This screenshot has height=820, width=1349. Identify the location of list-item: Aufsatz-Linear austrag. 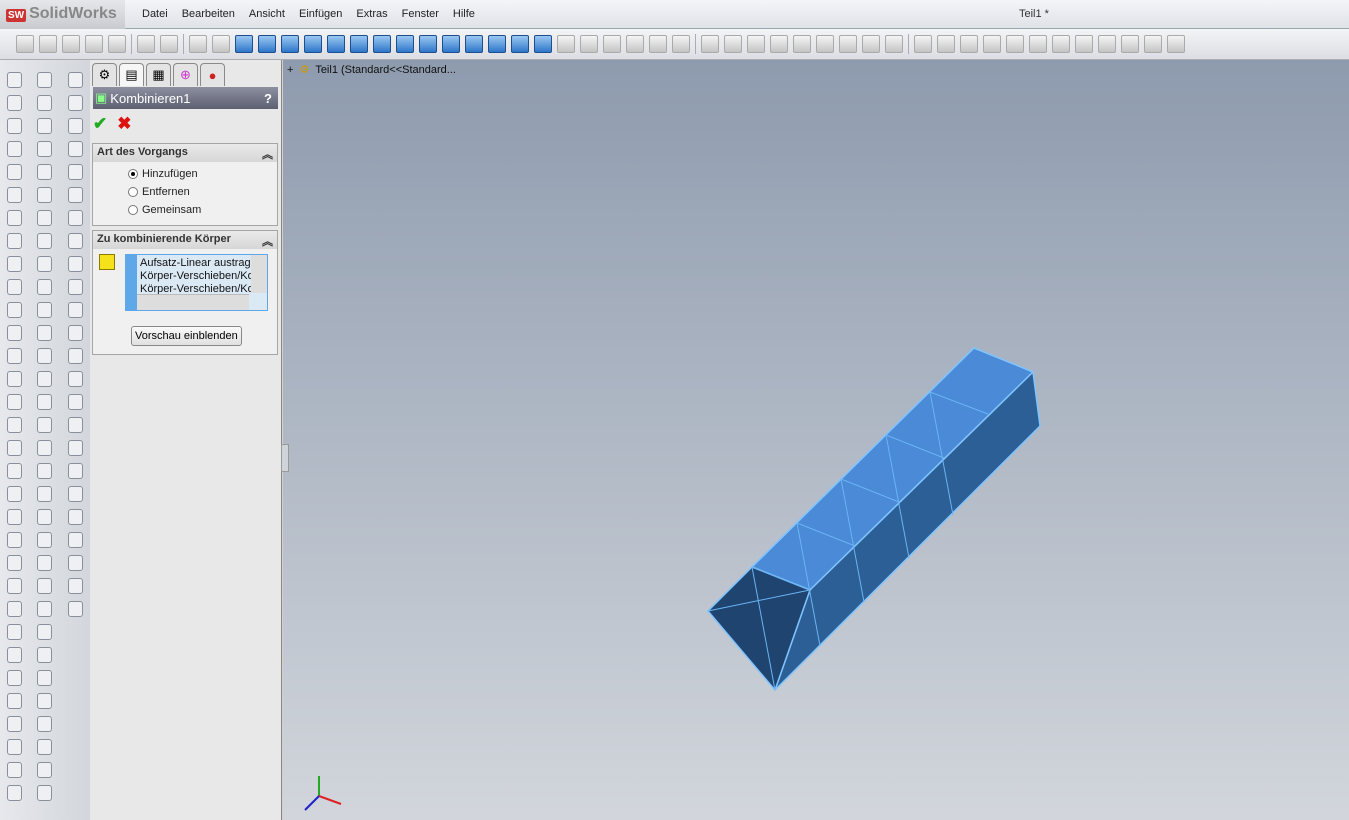
(203, 263).